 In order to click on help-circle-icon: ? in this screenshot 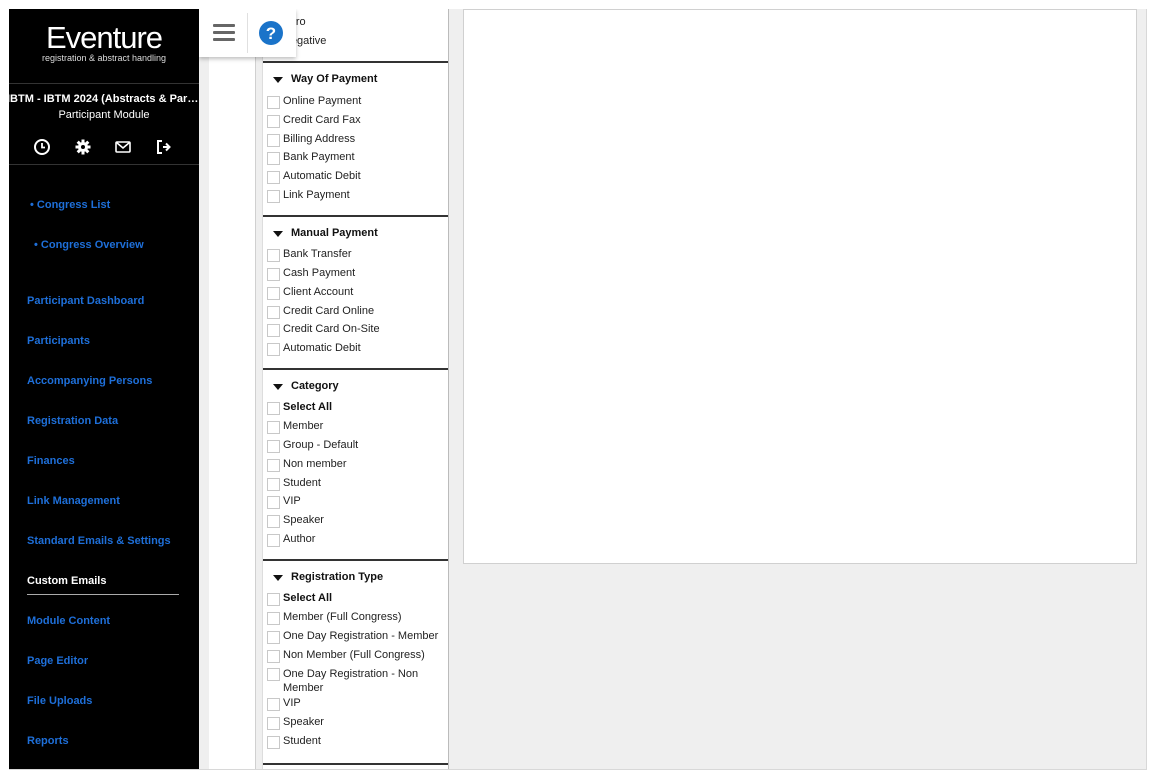, I will do `click(271, 33)`.